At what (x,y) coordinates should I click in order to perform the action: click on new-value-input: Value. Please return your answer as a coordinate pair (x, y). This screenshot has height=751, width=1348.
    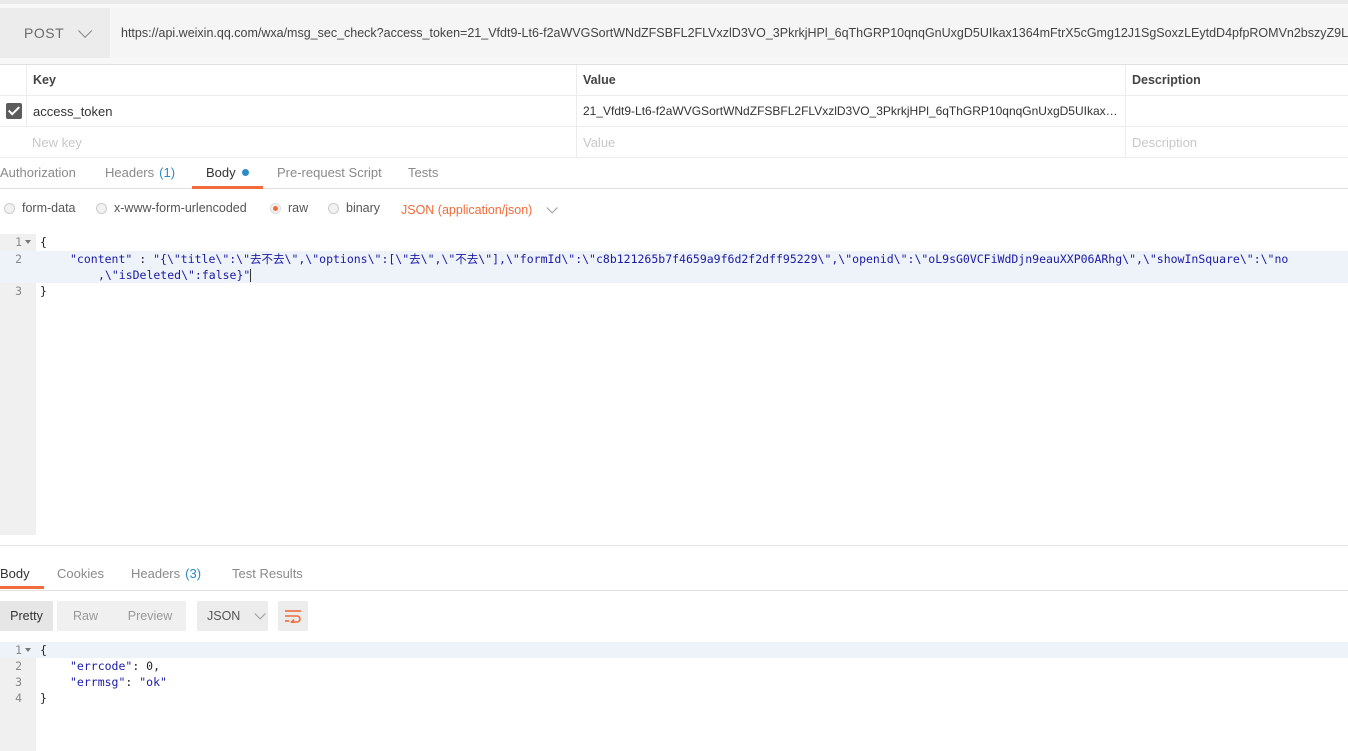
    Looking at the image, I should click on (850, 142).